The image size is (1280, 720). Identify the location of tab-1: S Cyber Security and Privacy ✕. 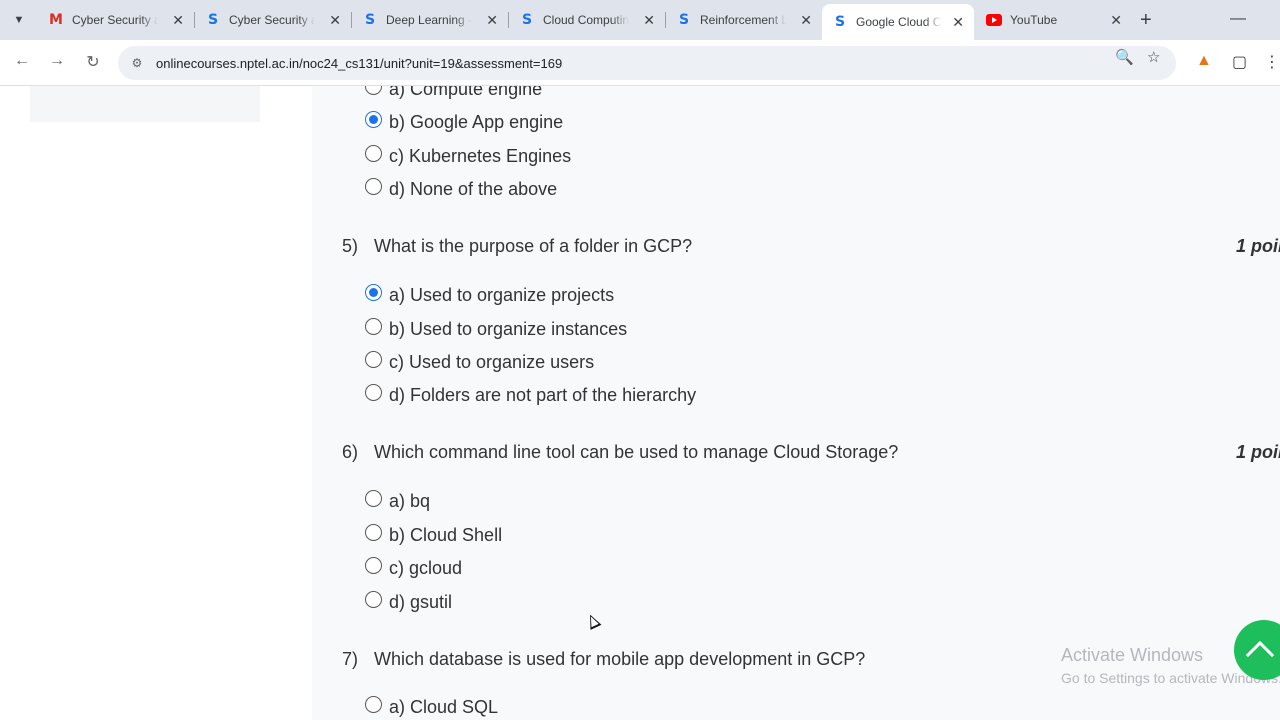
(273, 20).